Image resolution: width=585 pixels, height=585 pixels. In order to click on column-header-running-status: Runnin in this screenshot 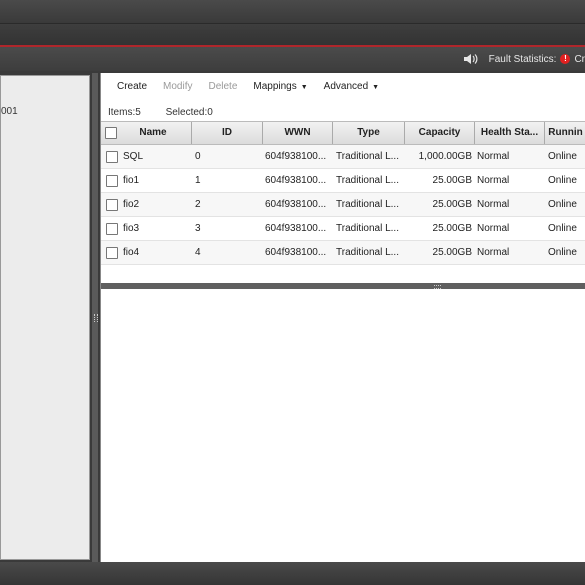, I will do `click(565, 133)`.